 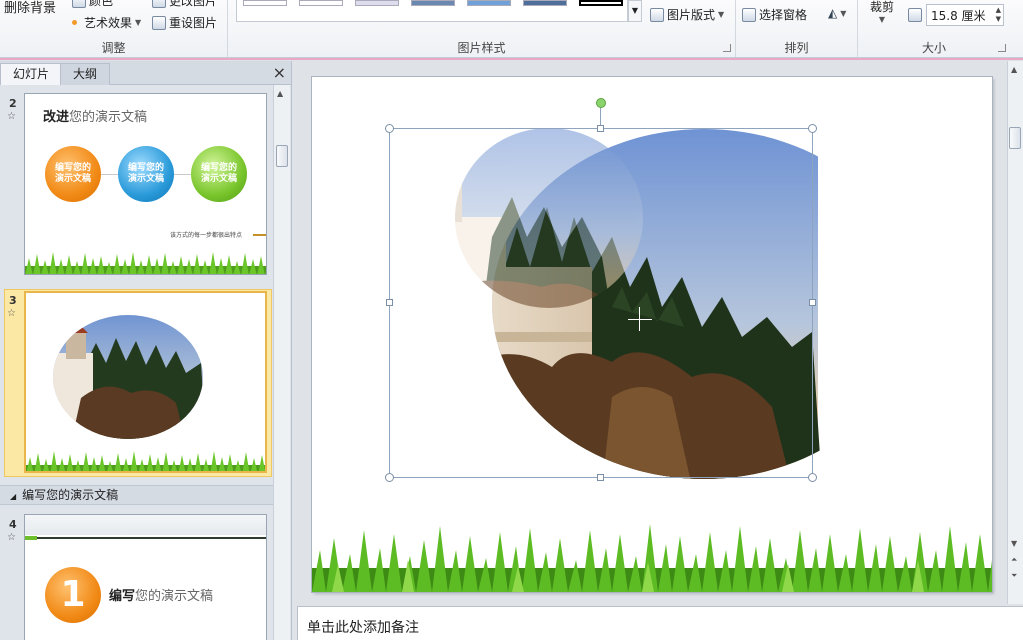 What do you see at coordinates (31, 74) in the screenshot?
I see `tab-slides: 幻灯片` at bounding box center [31, 74].